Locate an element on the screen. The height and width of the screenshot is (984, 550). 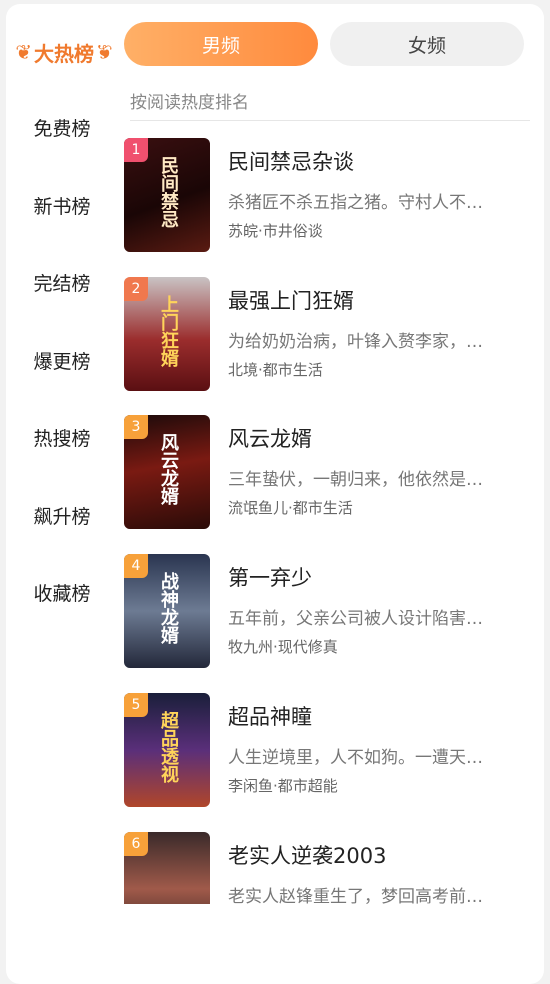
sidebar-item-favorites: 收藏榜 is located at coordinates (62, 592).